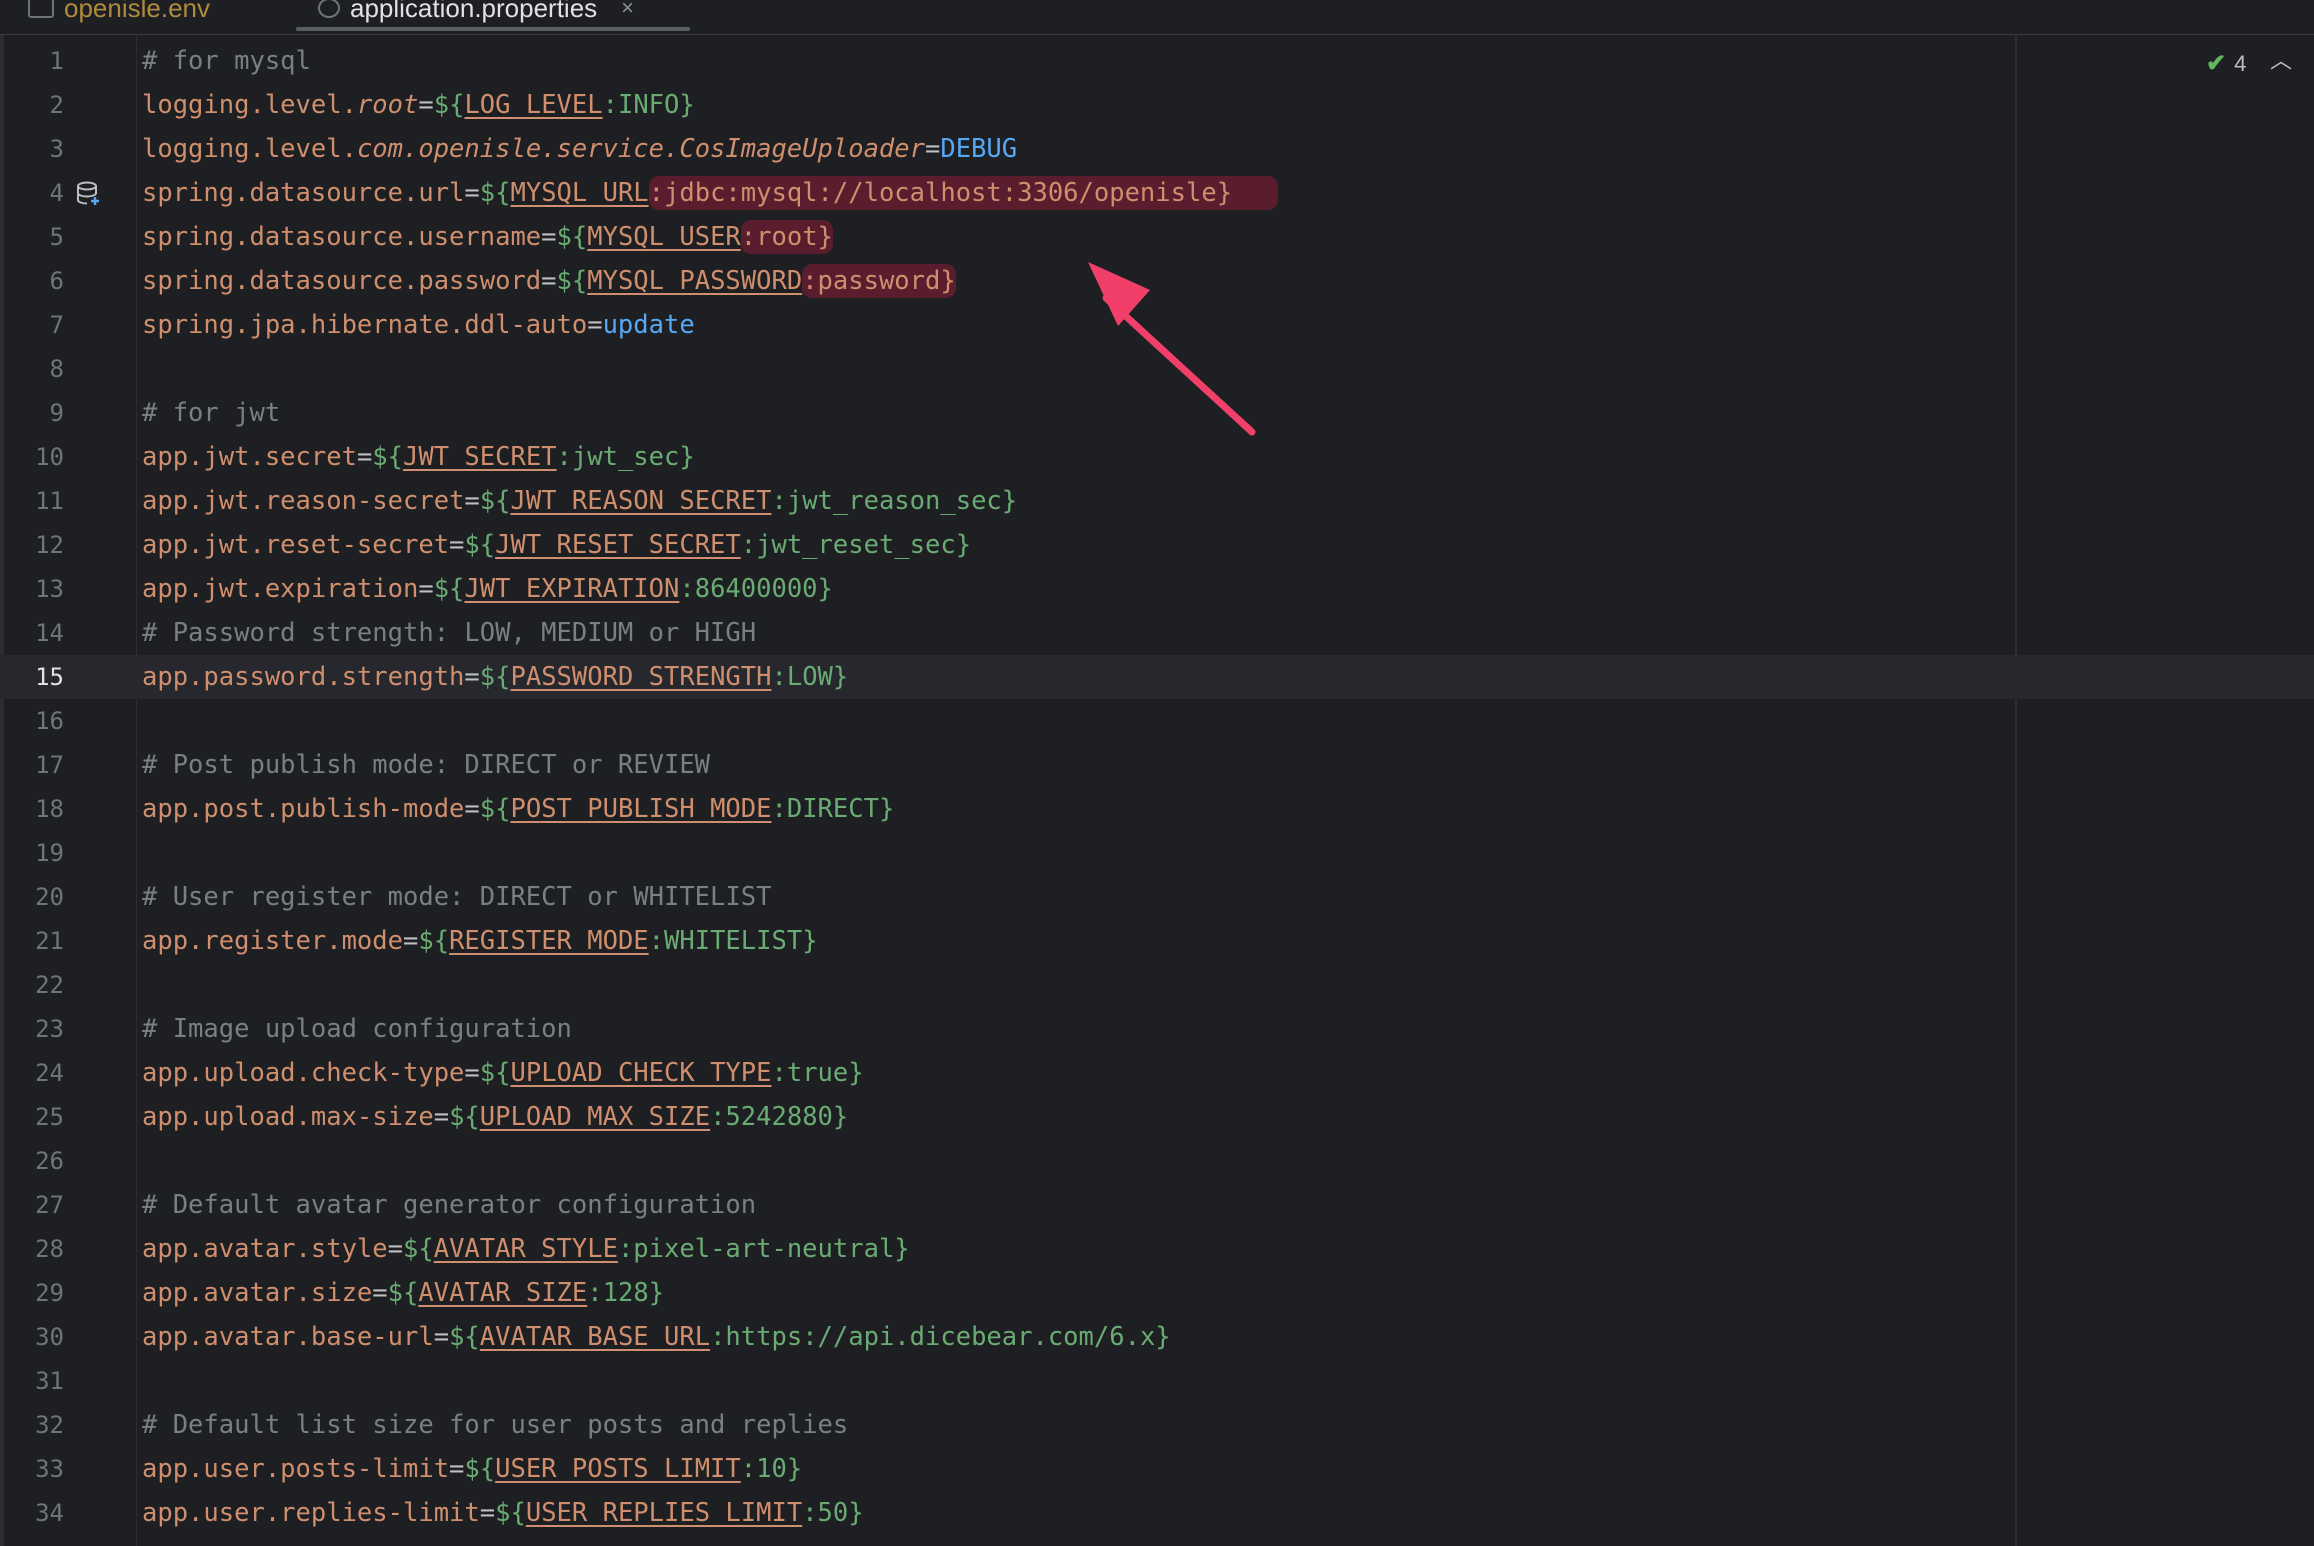  I want to click on annotation-arrow, so click(1172, 349).